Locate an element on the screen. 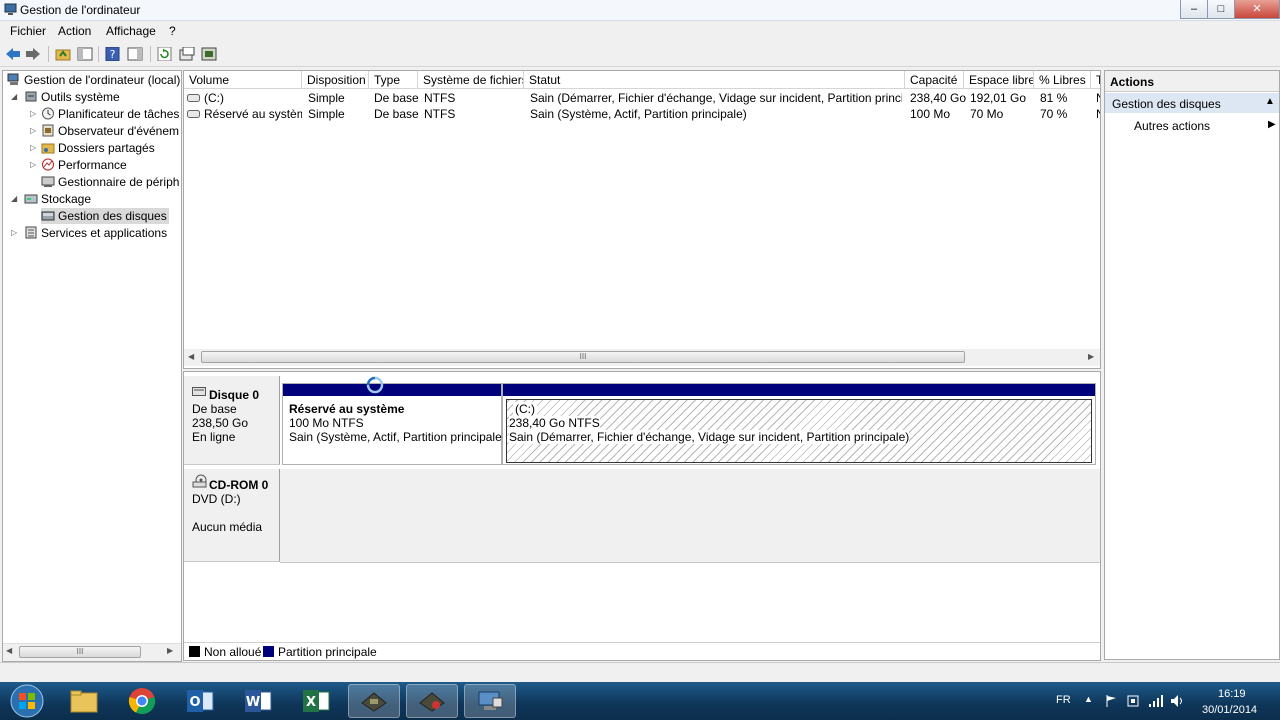 This screenshot has width=1280, height=720. collapse-up-icon: ▲ is located at coordinates (1270, 101).